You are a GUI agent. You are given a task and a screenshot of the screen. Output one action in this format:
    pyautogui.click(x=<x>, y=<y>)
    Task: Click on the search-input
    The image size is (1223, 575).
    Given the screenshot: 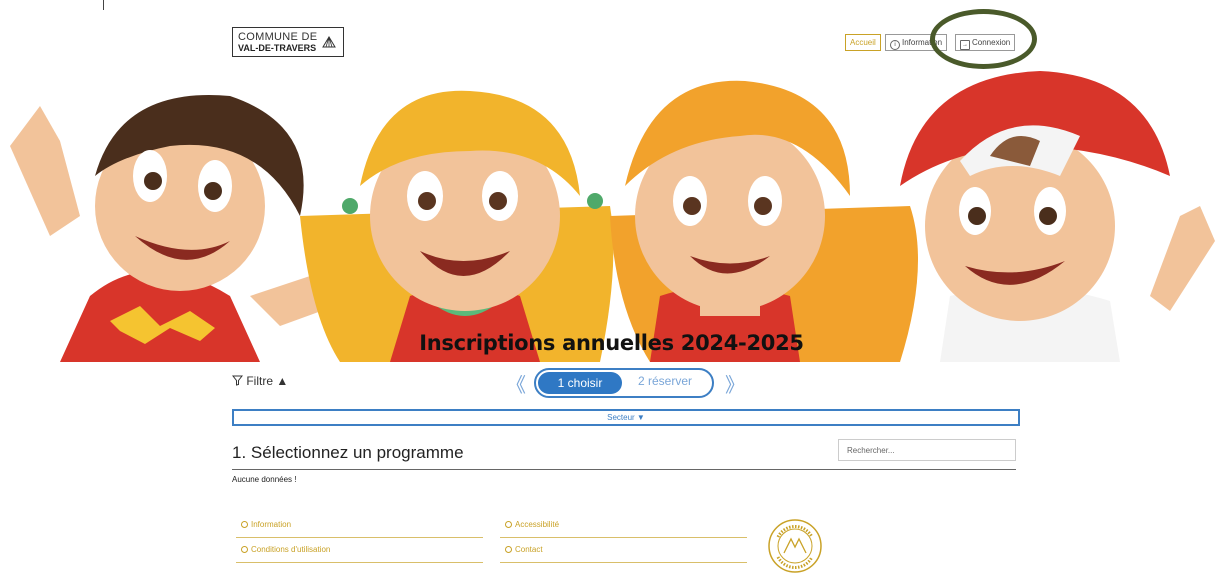 What is the action you would take?
    pyautogui.click(x=927, y=450)
    